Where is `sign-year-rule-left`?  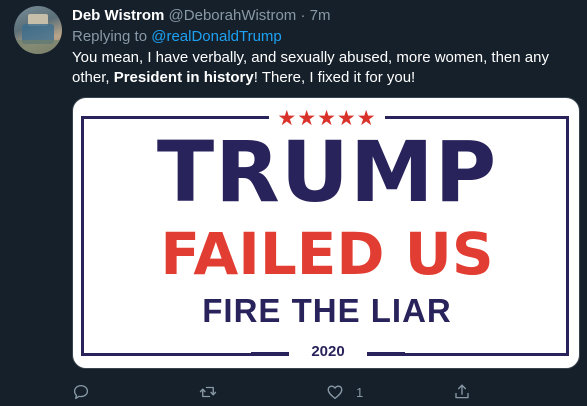
sign-year-rule-left is located at coordinates (271, 353).